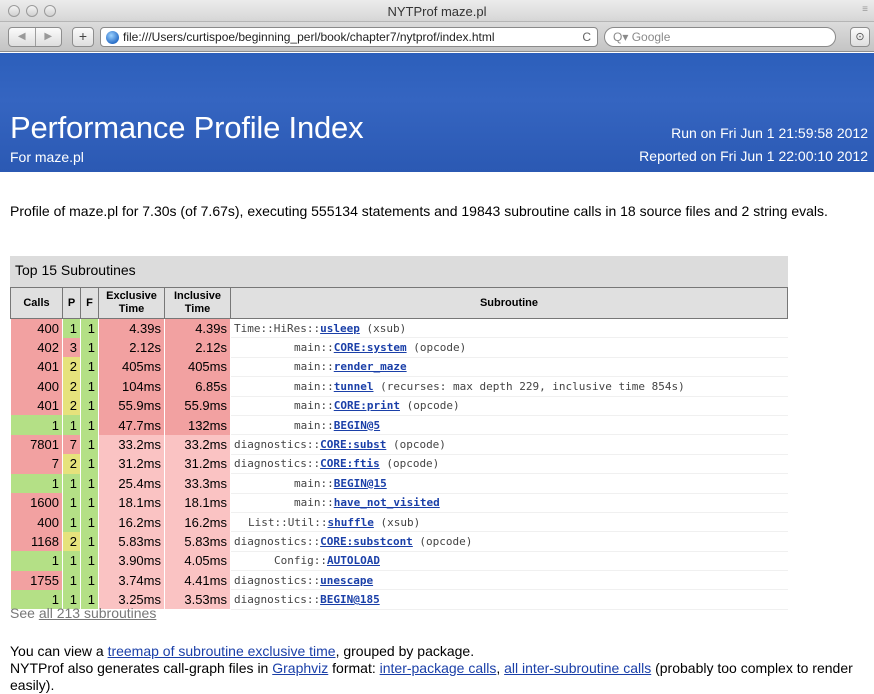  What do you see at coordinates (387, 502) in the screenshot?
I see `subroutine-link: have_not_visited` at bounding box center [387, 502].